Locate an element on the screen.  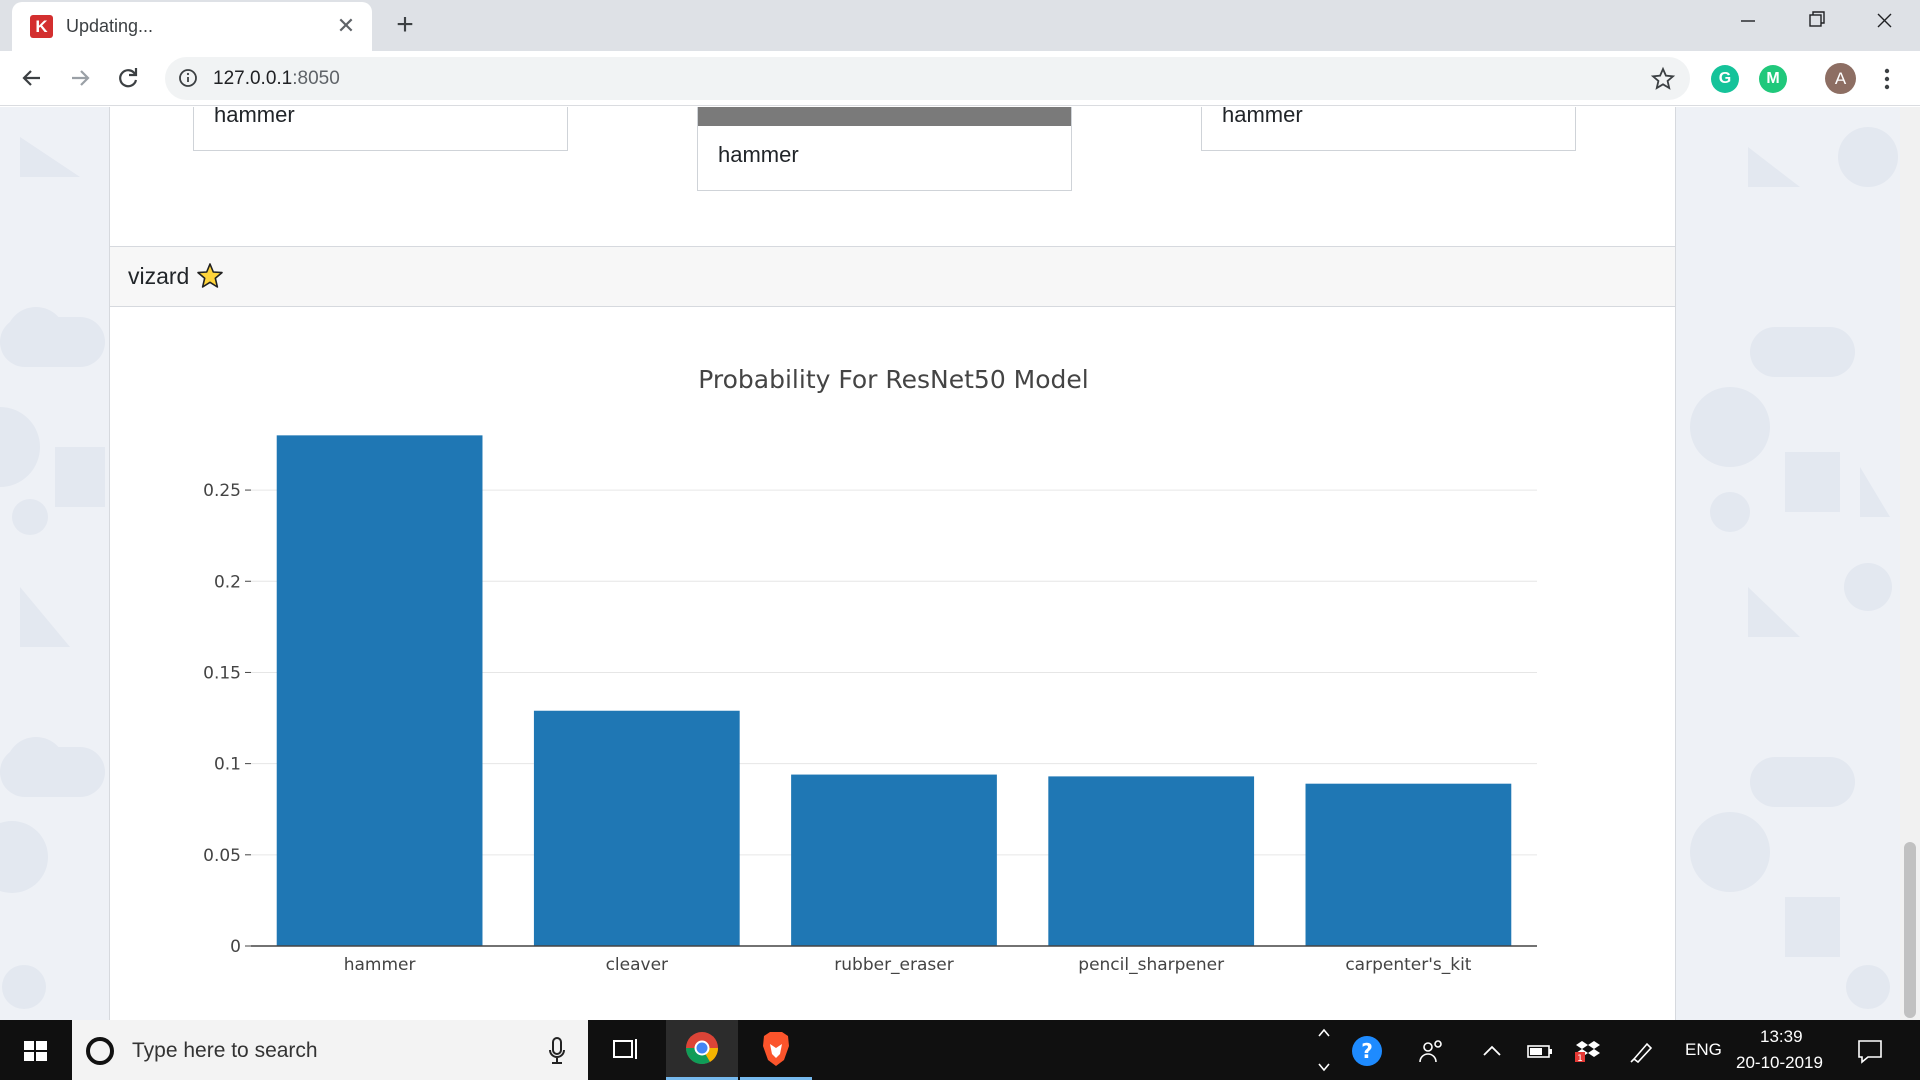
reload-button is located at coordinates (128, 78).